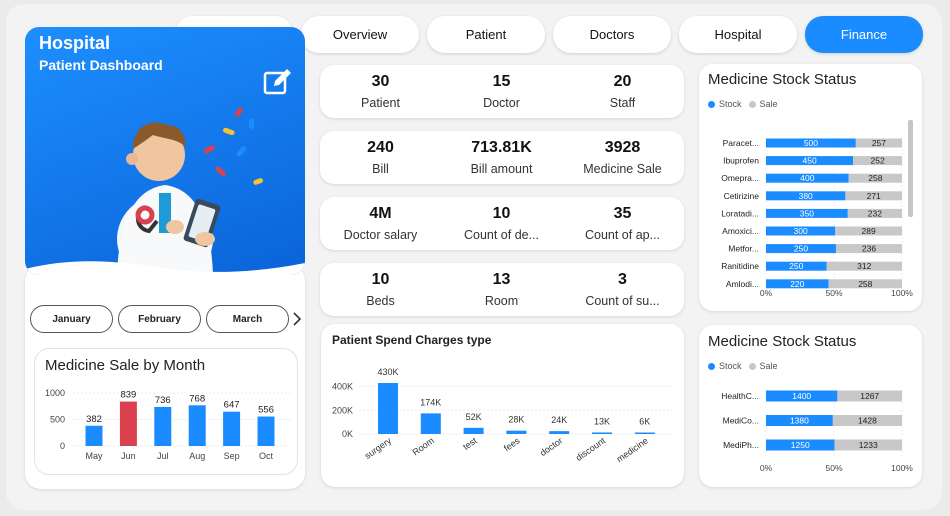  I want to click on x-tick-label: Jun, so click(128, 456).